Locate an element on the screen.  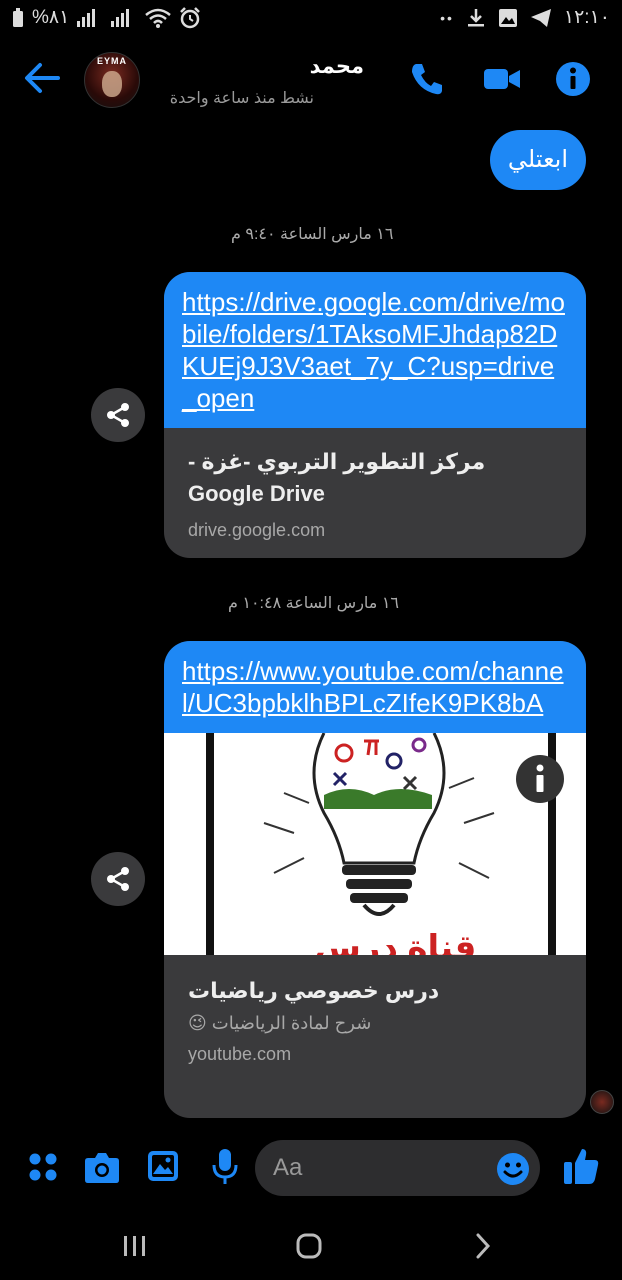
battery-percent: %٨١ is located at coordinates (51, 17).